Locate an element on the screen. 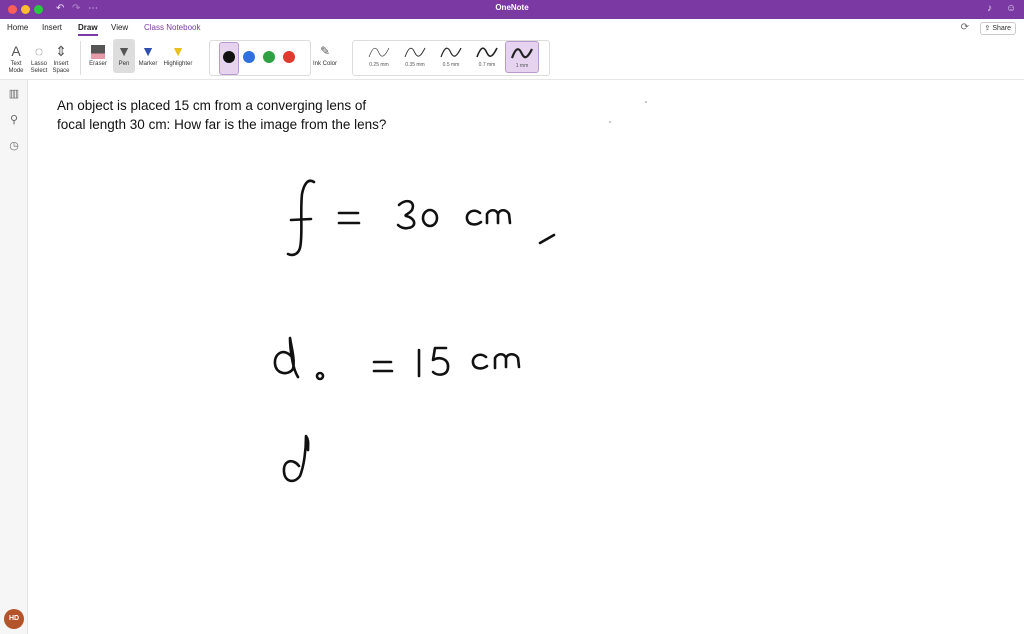  insert-space-button: ⇕ Insert Space is located at coordinates (61, 58).